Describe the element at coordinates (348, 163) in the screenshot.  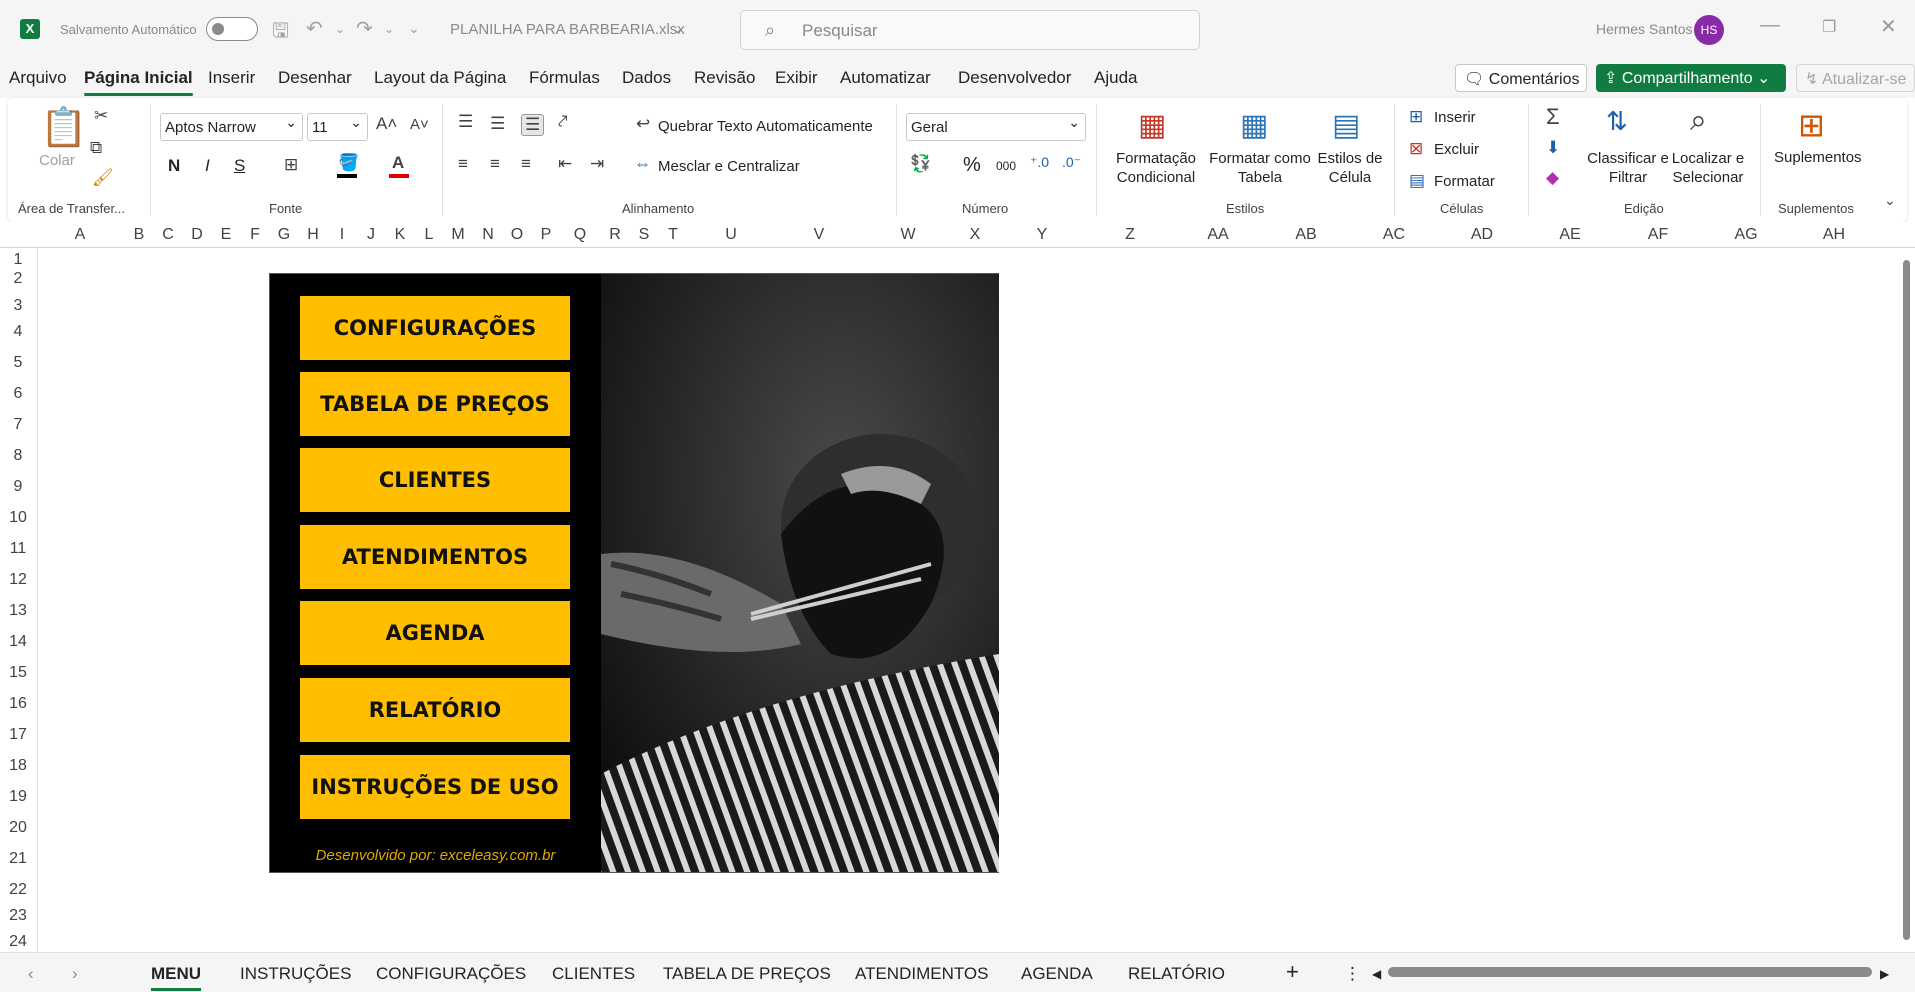
I see `fill-color-icon: 🪣` at that location.